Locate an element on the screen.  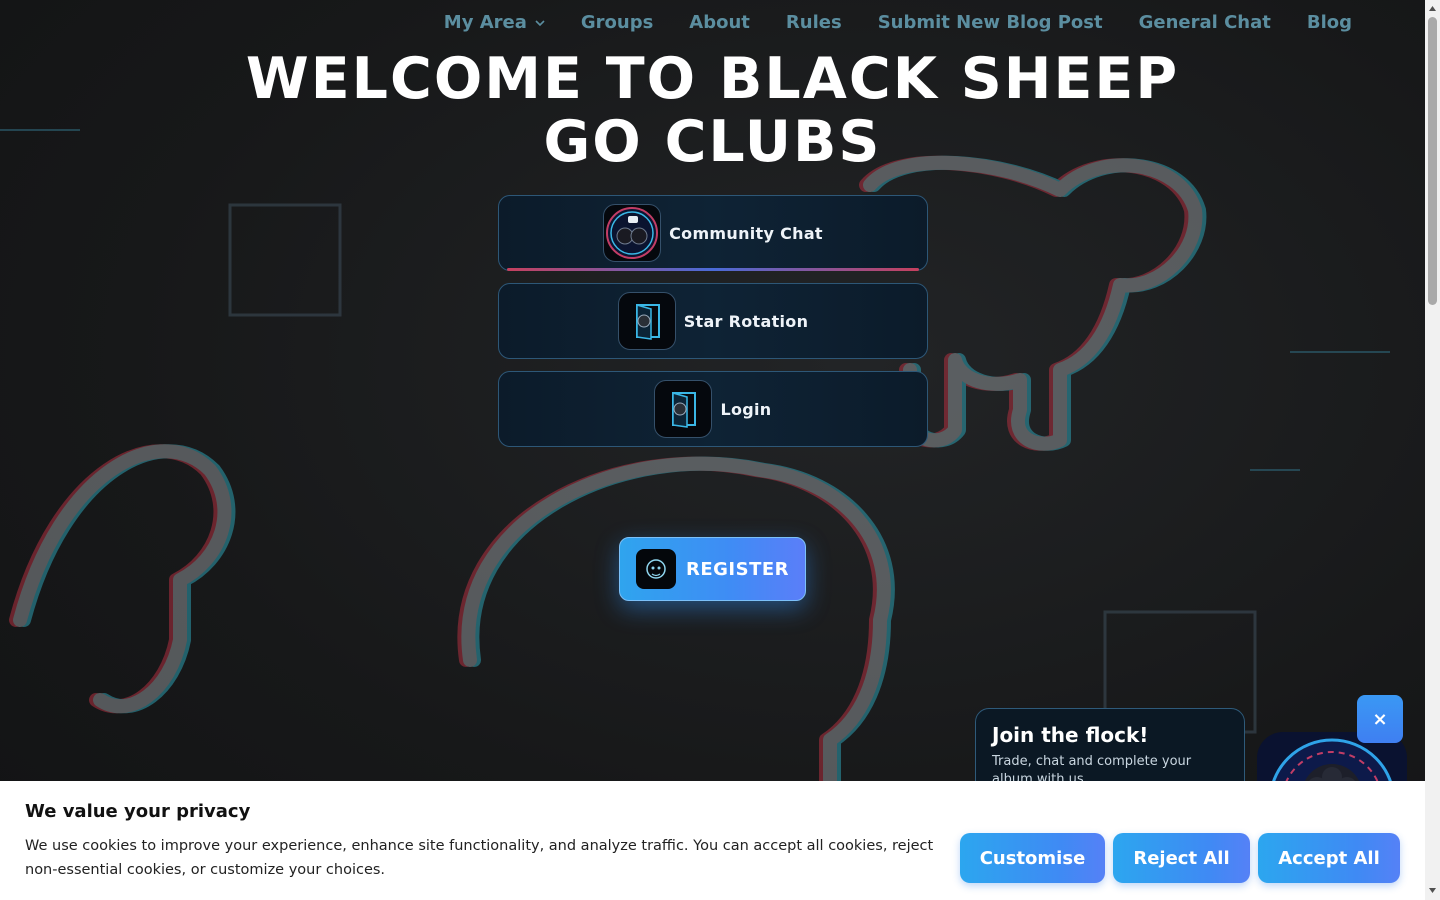
title-line-1: WELCOME TO BLACK SHEEP is located at coordinates (712, 79).